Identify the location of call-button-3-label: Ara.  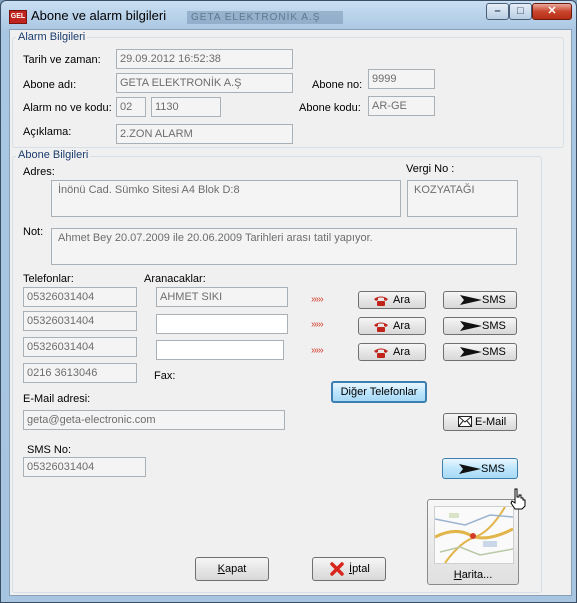
(402, 352).